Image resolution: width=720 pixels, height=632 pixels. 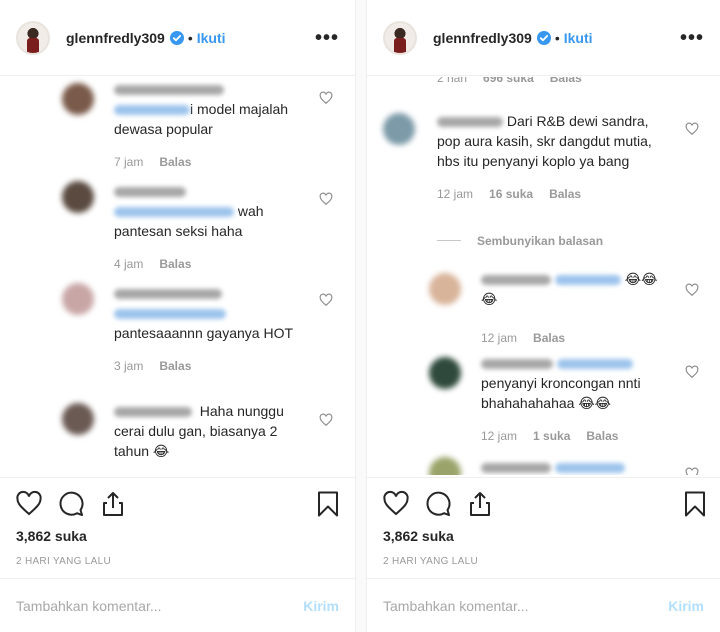 I want to click on hide-replies-button: Sembunyikan balasan, so click(x=520, y=241).